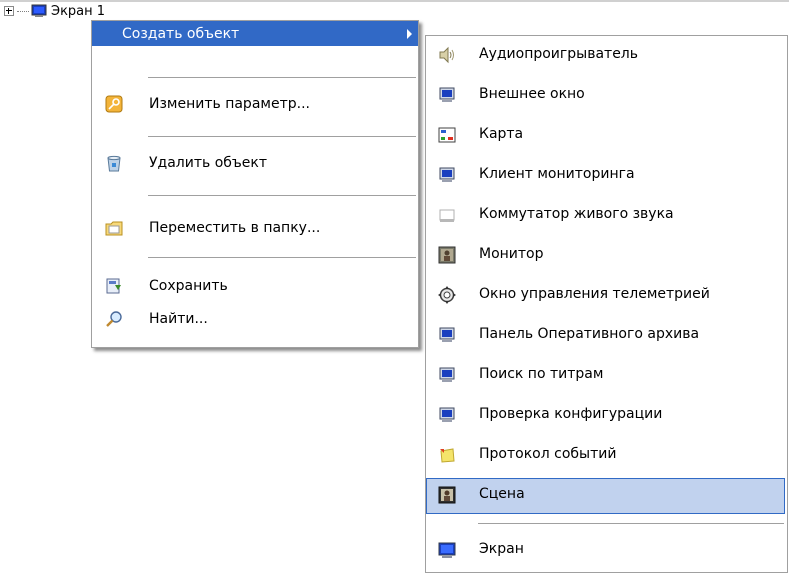 This screenshot has width=789, height=574. Describe the element at coordinates (548, 454) in the screenshot. I see `submenu-item-label: Протокол событий` at that location.